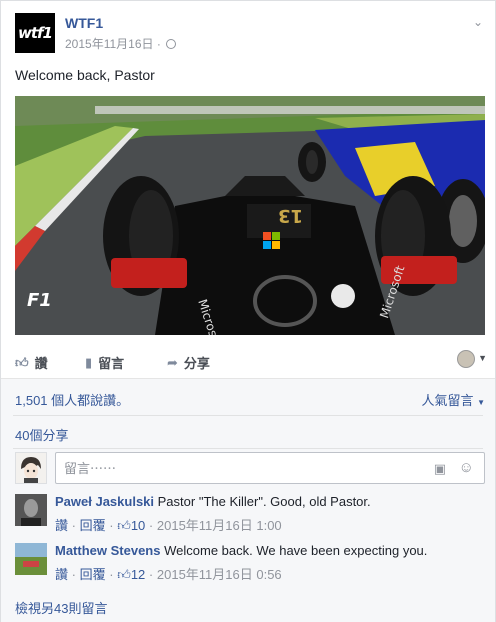  What do you see at coordinates (84, 23) in the screenshot?
I see `page-name-link: WTF1` at bounding box center [84, 23].